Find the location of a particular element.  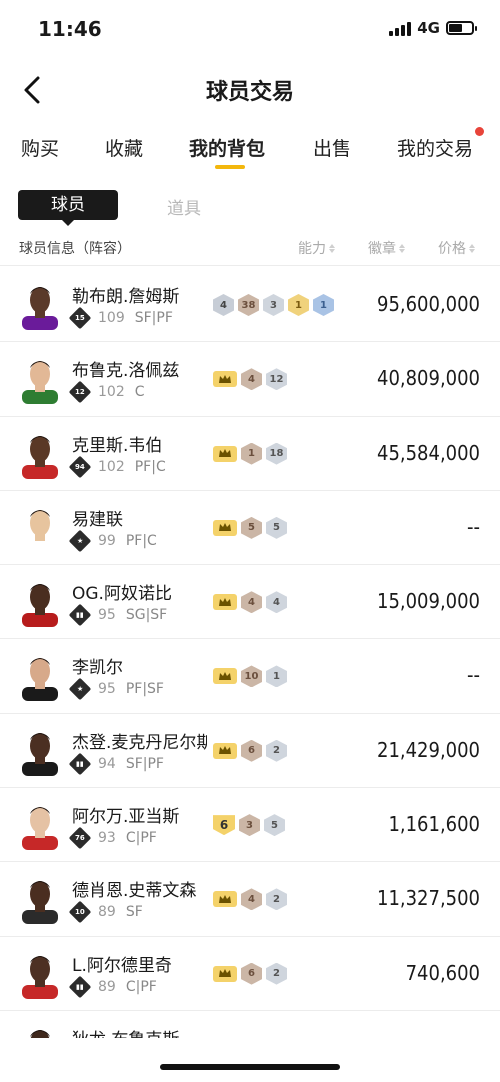

player-name: 狄龙.布鲁克斯 is located at coordinates (125, 1031).